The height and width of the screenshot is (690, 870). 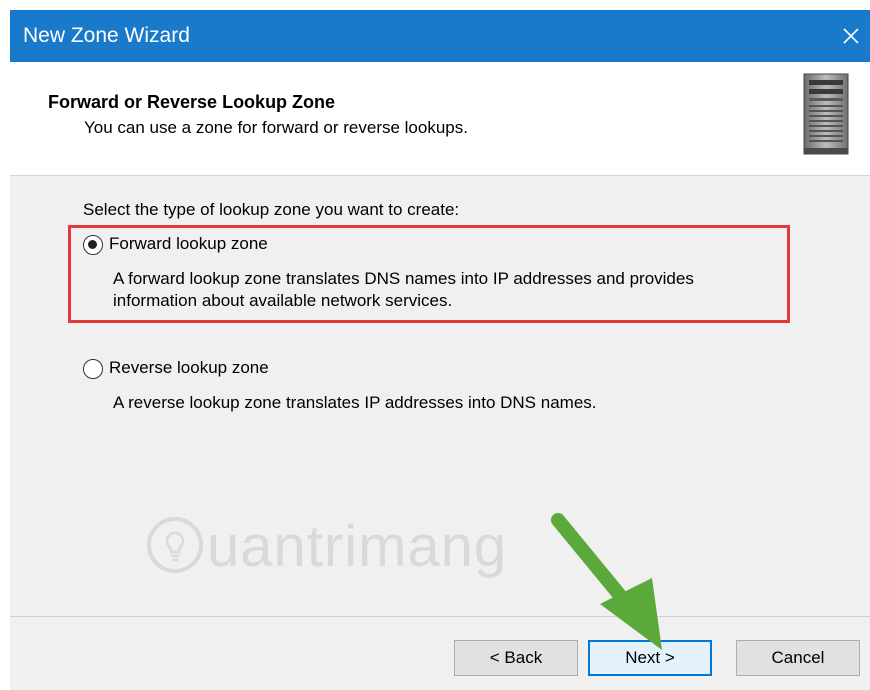 I want to click on page-title: Forward or Reverse Lookup Zone, so click(x=192, y=102).